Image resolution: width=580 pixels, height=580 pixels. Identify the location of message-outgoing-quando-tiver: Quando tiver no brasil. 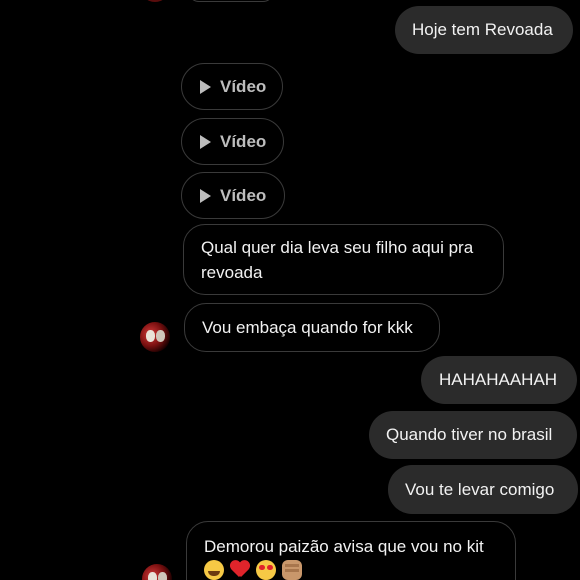
(473, 435).